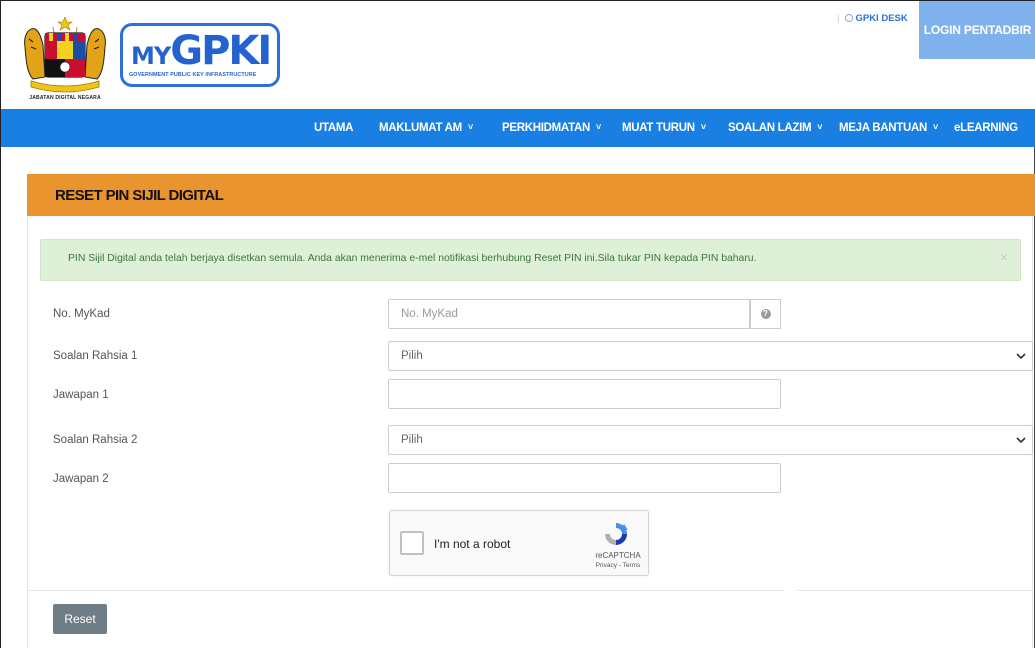  Describe the element at coordinates (883, 128) in the screenshot. I see `nav-item-label: MEJA BANTUAN` at that location.